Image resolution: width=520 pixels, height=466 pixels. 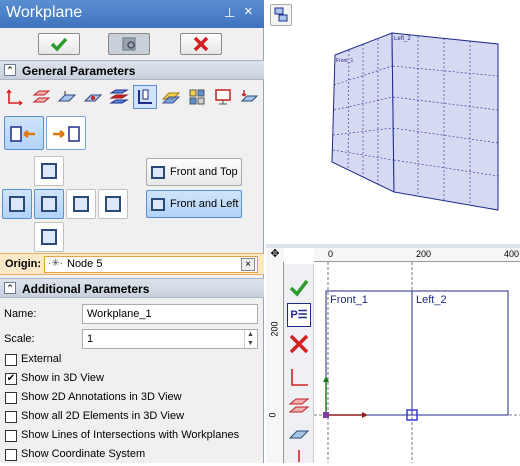 I want to click on preview-button, so click(x=129, y=44).